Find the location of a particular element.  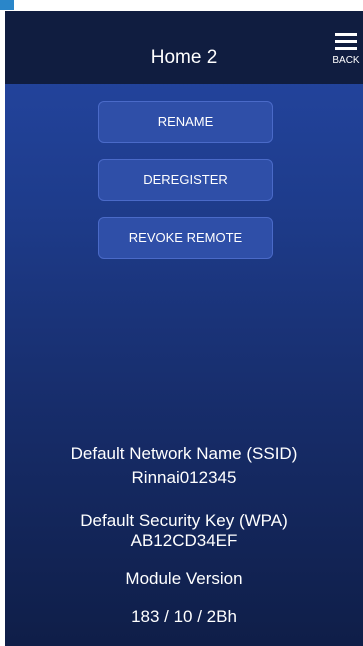

wpa-value: AB12CD34EF is located at coordinates (184, 540).